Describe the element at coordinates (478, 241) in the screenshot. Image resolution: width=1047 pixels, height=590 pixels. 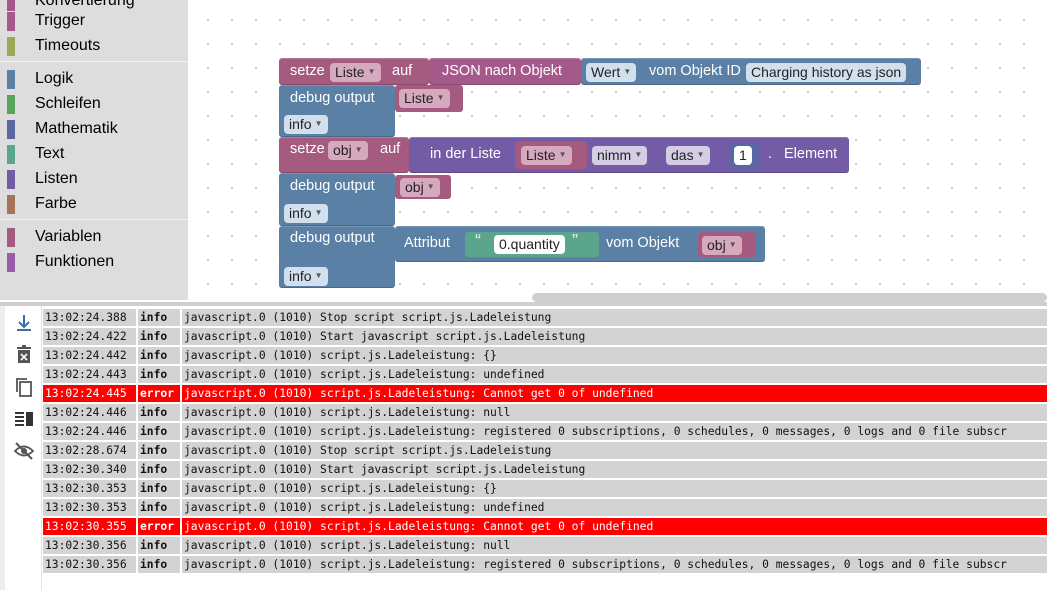
I see `open-quote-icon: “` at that location.